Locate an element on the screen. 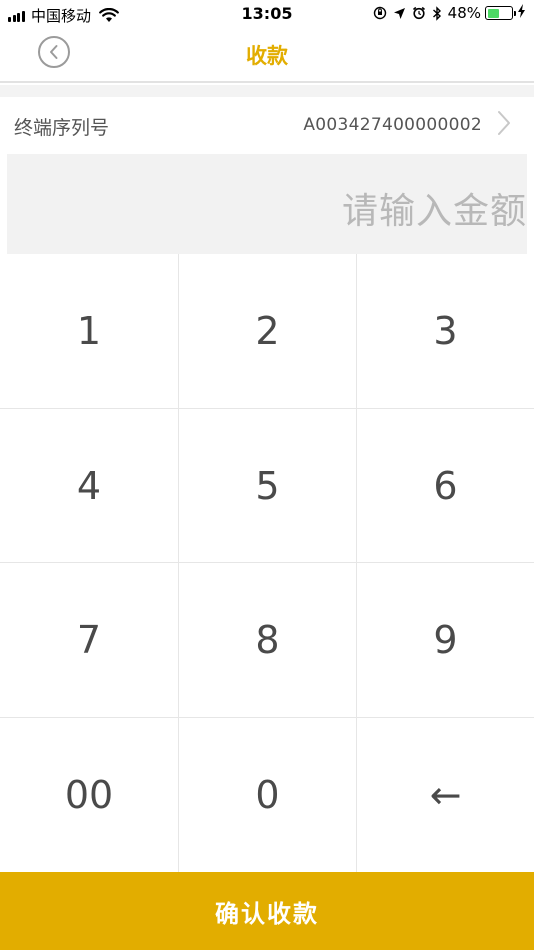 The height and width of the screenshot is (950, 534). battery-icon is located at coordinates (500, 13).